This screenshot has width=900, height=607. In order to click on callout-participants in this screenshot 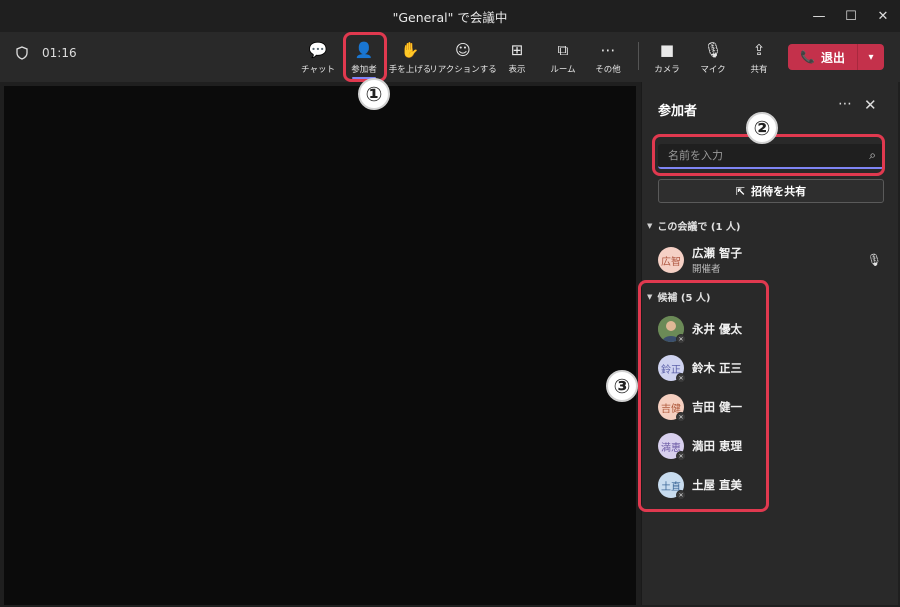, I will do `click(365, 57)`.